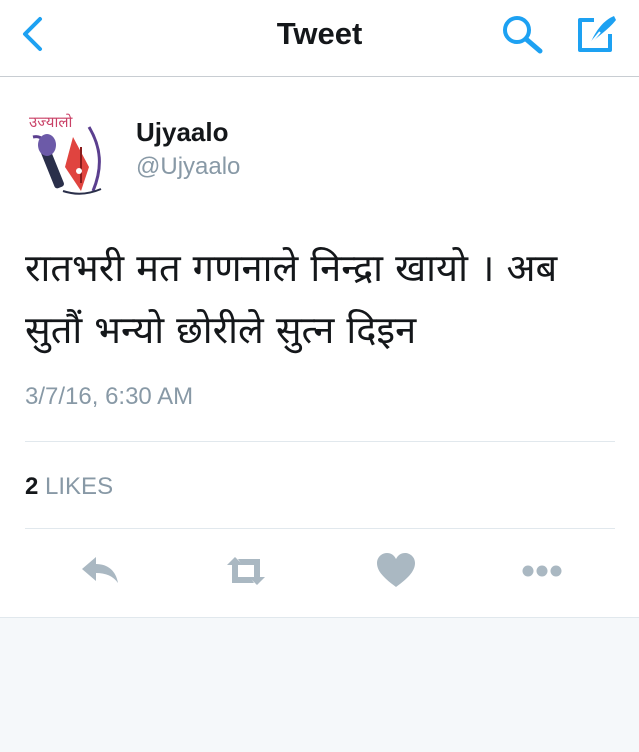  What do you see at coordinates (542, 571) in the screenshot?
I see `more-icon` at bounding box center [542, 571].